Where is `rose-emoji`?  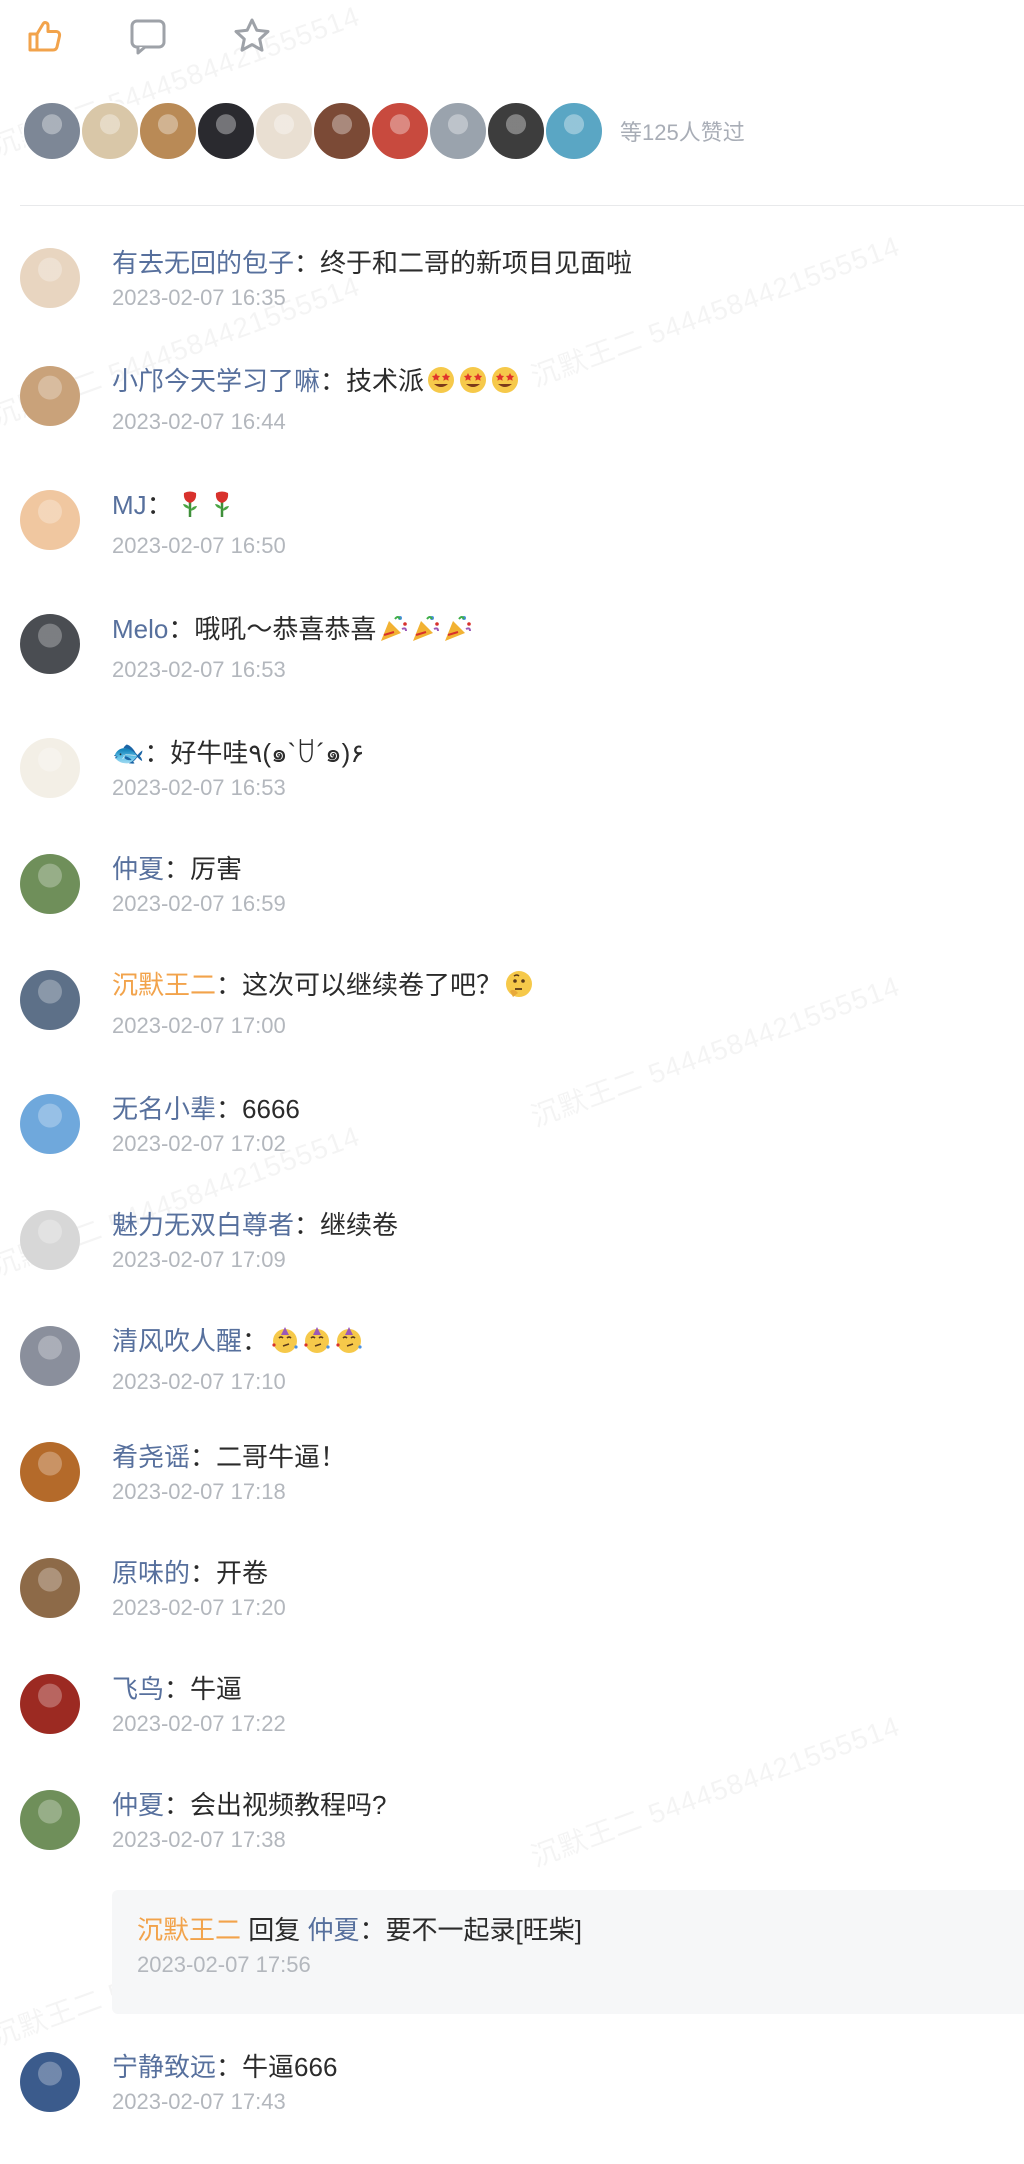
rose-emoji is located at coordinates (189, 504).